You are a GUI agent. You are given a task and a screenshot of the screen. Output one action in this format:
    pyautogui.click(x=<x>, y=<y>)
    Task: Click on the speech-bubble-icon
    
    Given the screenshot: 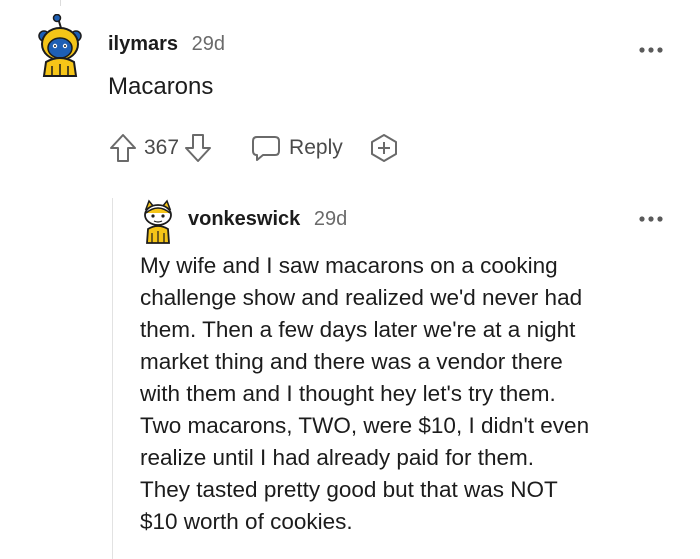 What is the action you would take?
    pyautogui.click(x=266, y=148)
    